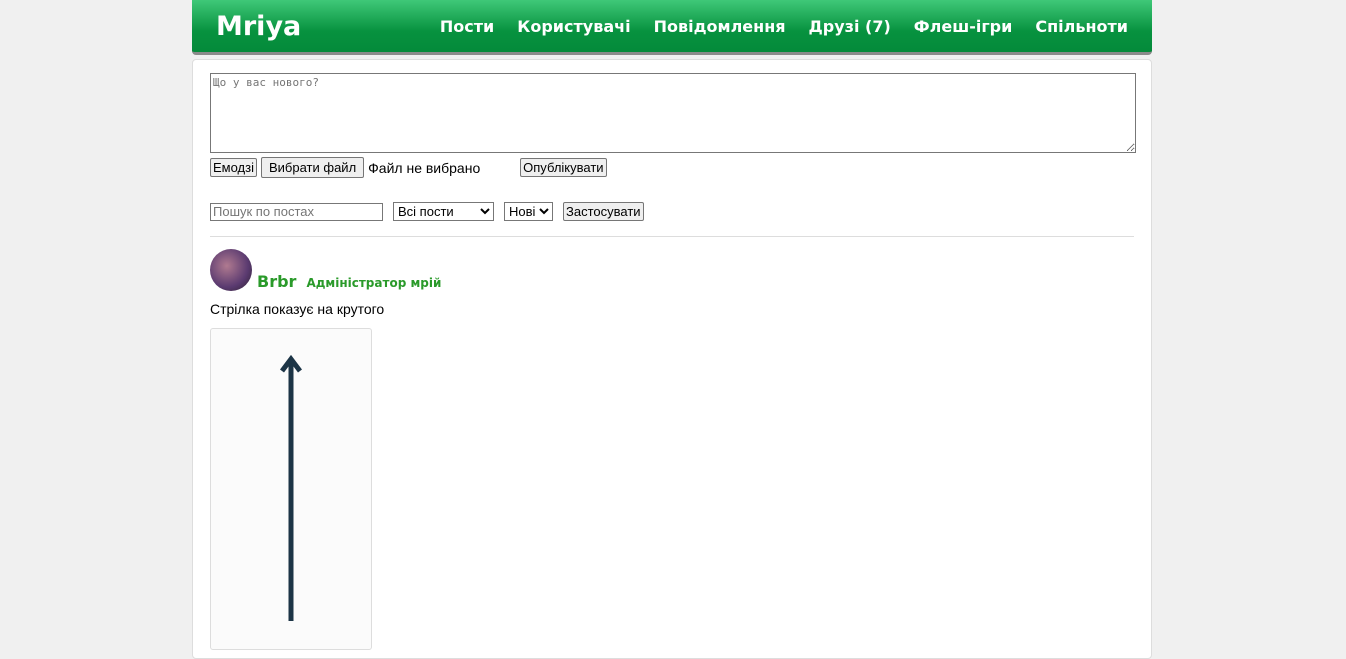 The width and height of the screenshot is (1346, 659). What do you see at coordinates (297, 309) in the screenshot?
I see `post-text: Стрілка показує на крутого` at bounding box center [297, 309].